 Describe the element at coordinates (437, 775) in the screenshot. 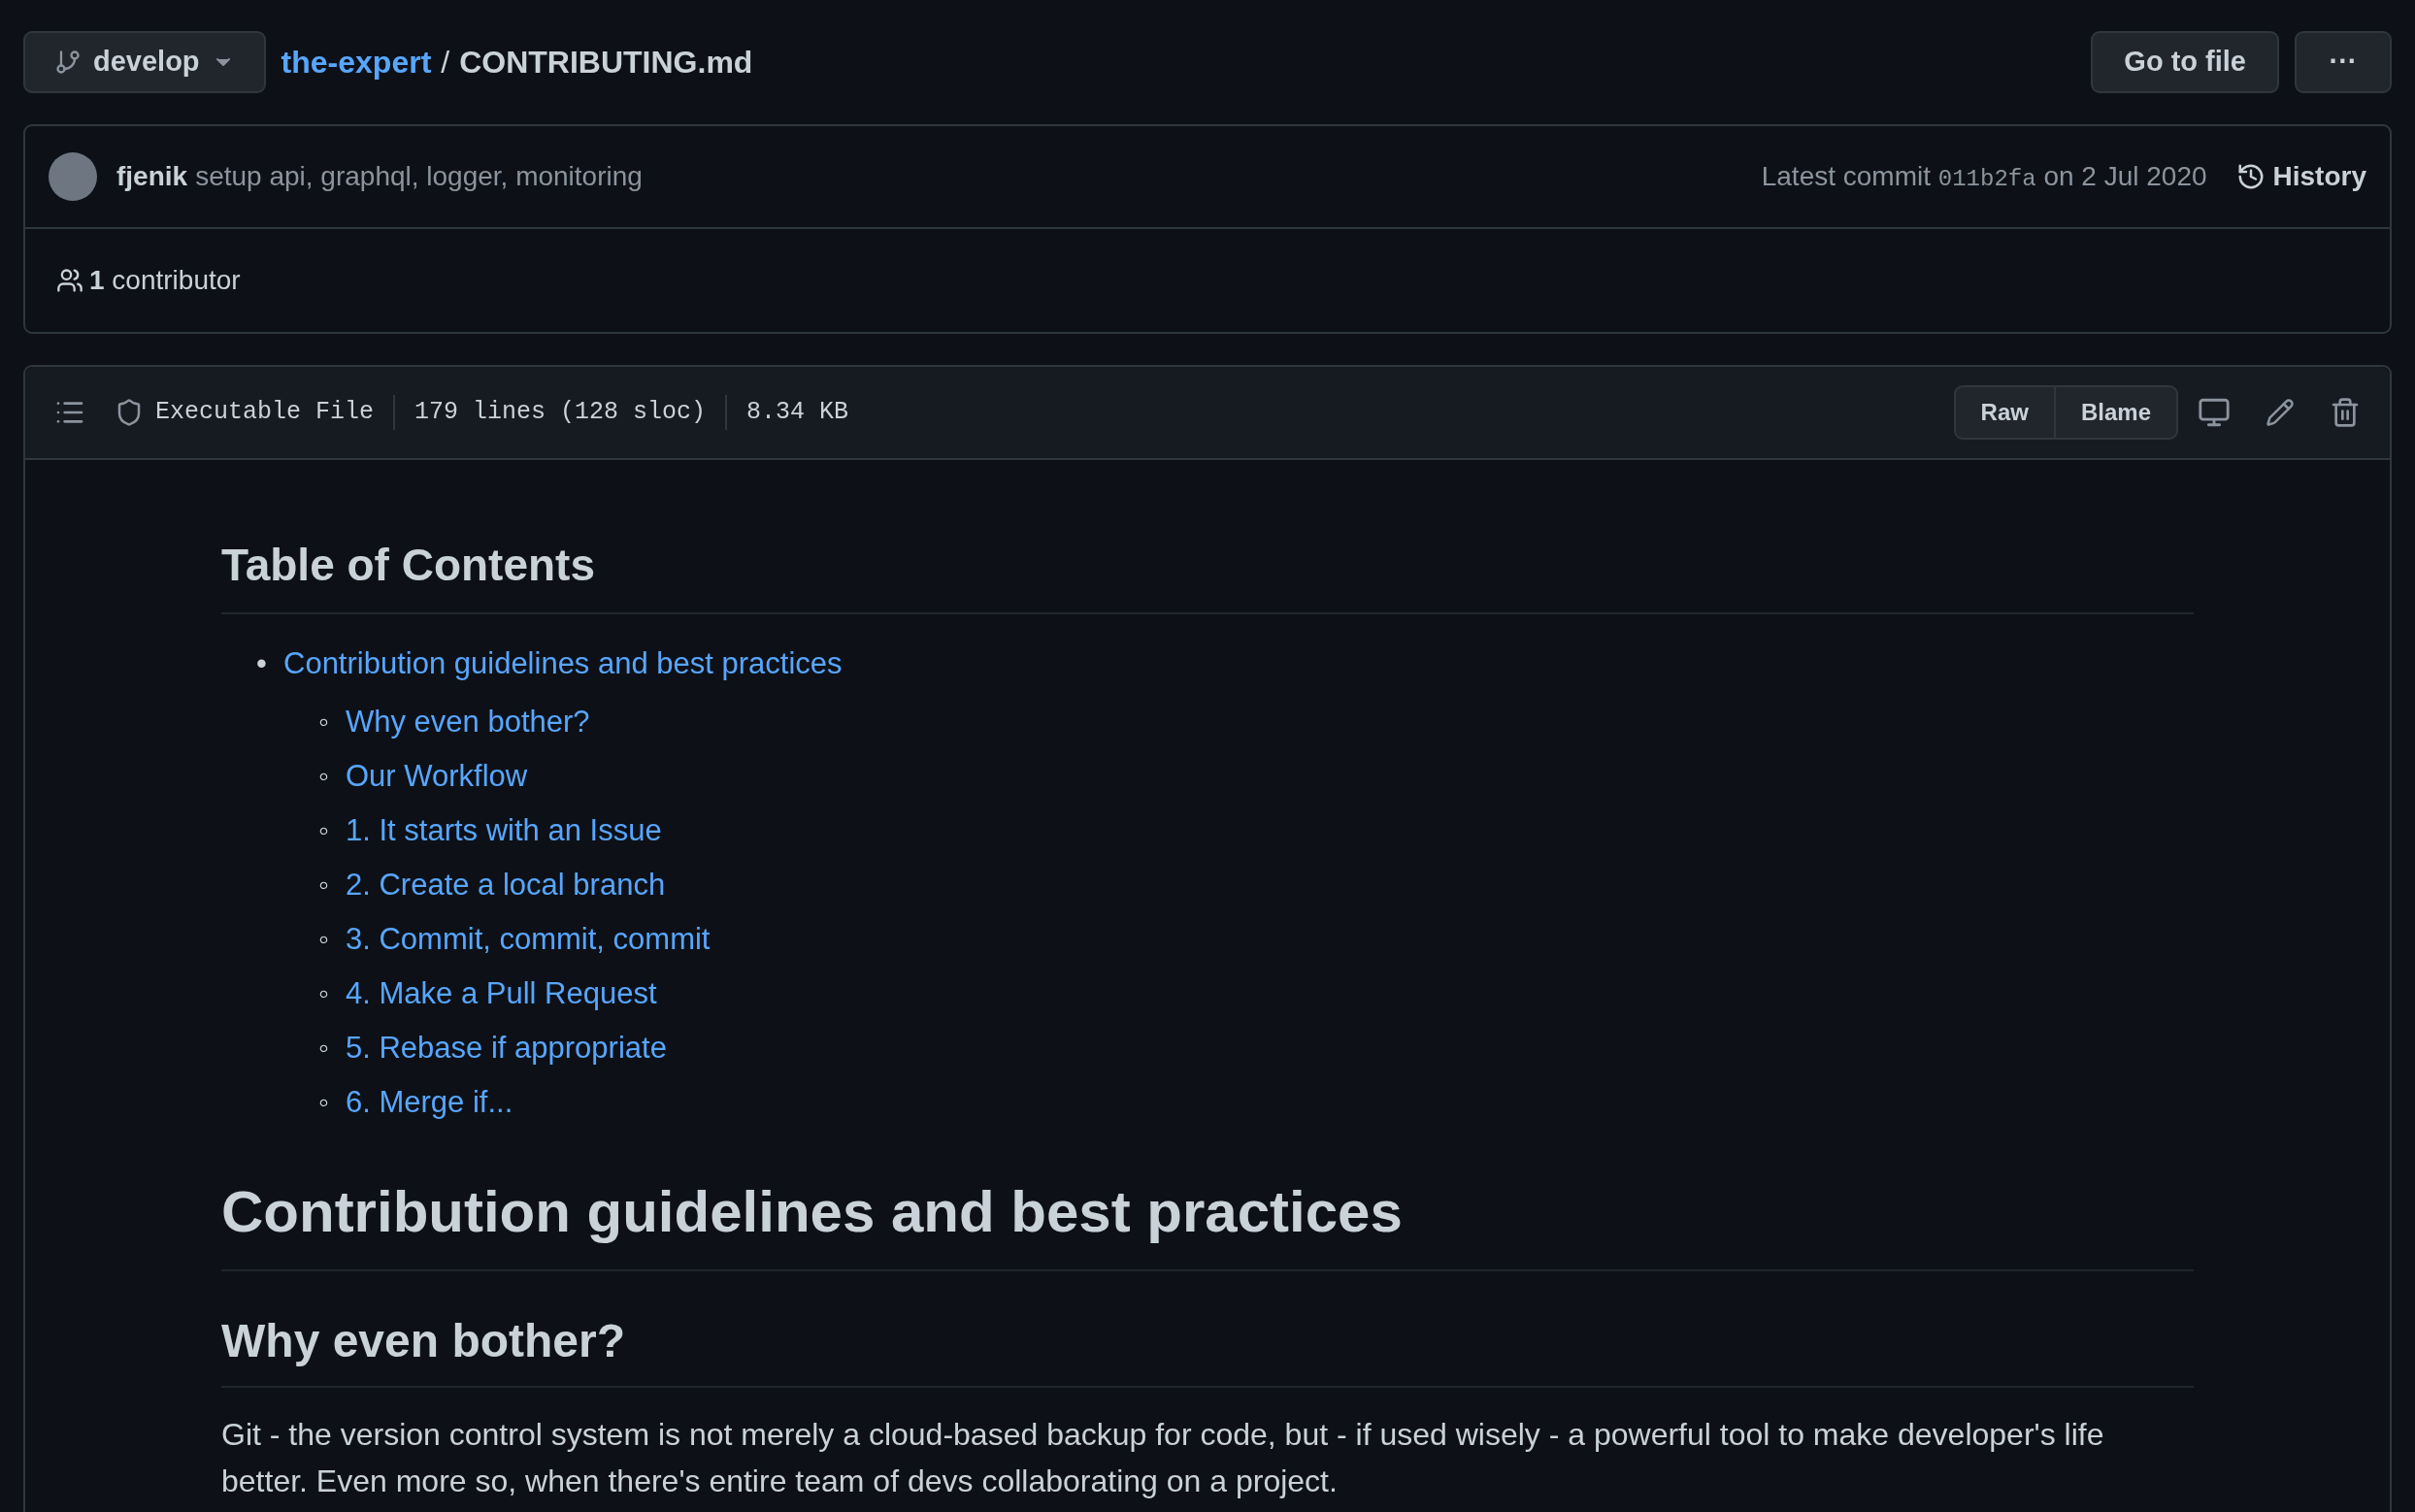

I see `toc-link: Our Workflow` at that location.